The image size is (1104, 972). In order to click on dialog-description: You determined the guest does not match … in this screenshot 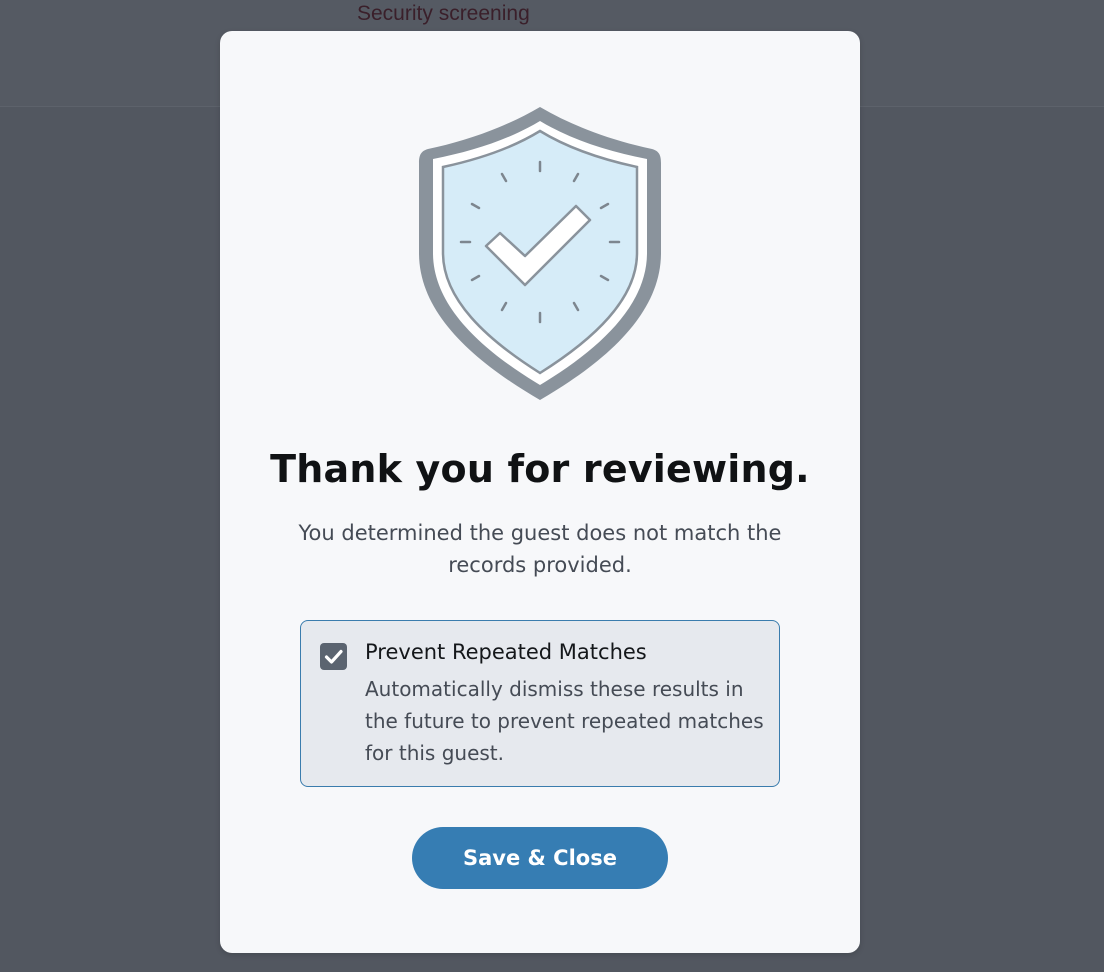, I will do `click(540, 549)`.